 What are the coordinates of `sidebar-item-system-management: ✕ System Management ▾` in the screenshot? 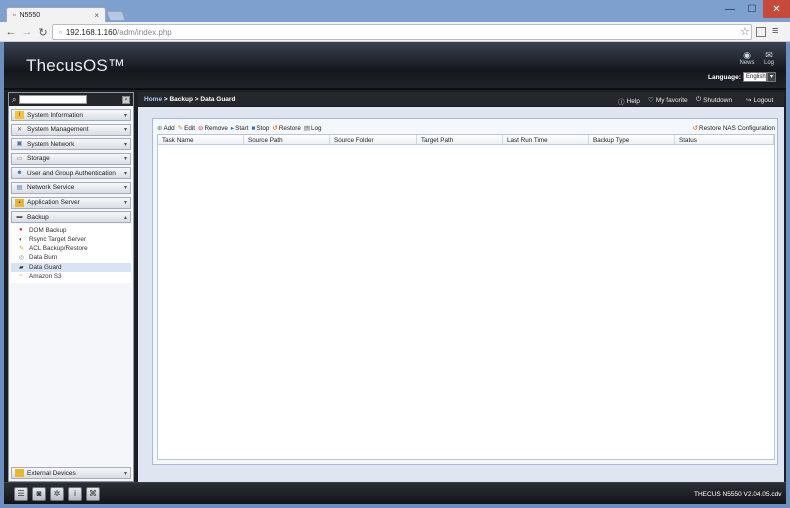 It's located at (71, 129).